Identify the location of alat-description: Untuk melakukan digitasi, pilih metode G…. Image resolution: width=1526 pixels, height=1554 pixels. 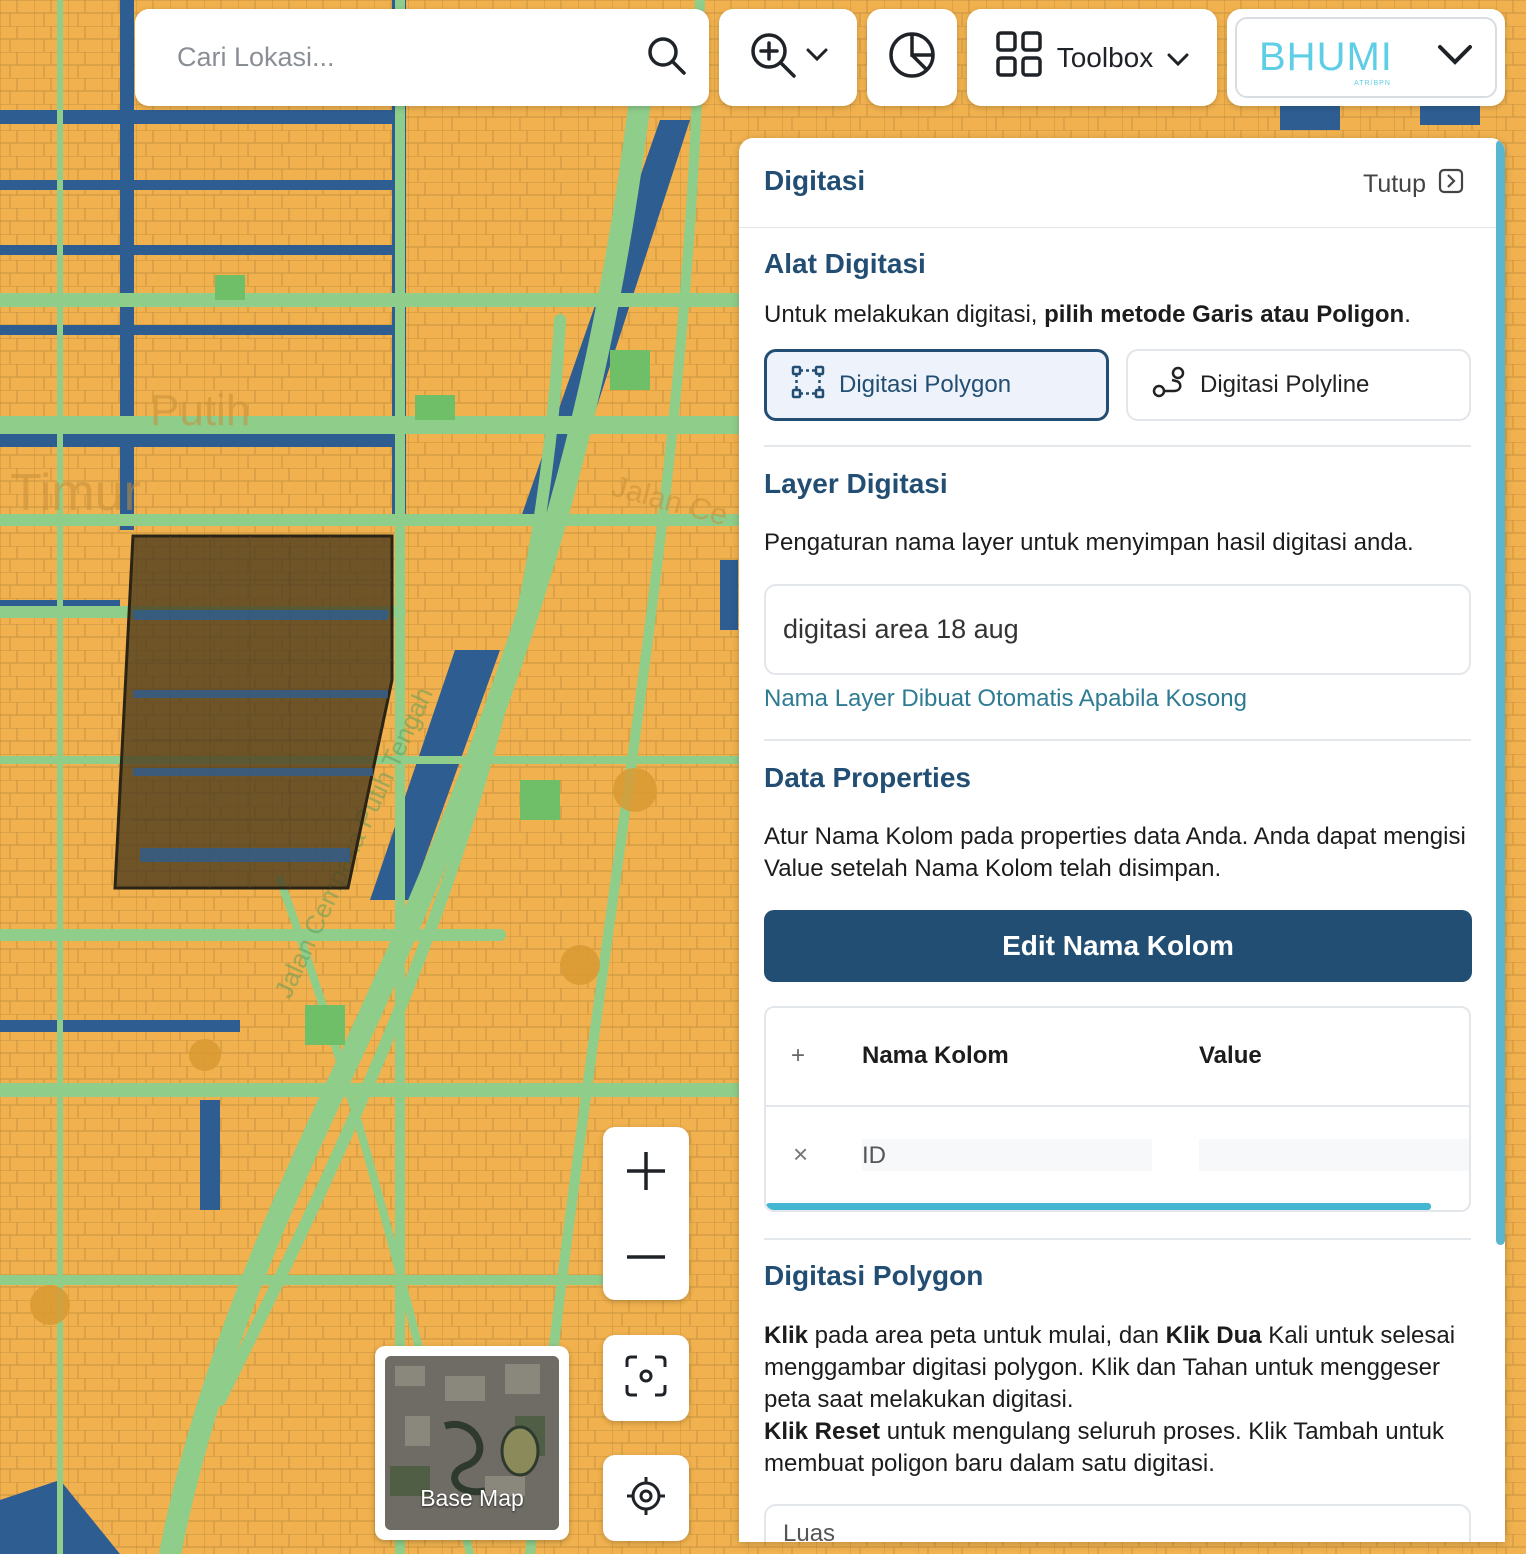
(1087, 314).